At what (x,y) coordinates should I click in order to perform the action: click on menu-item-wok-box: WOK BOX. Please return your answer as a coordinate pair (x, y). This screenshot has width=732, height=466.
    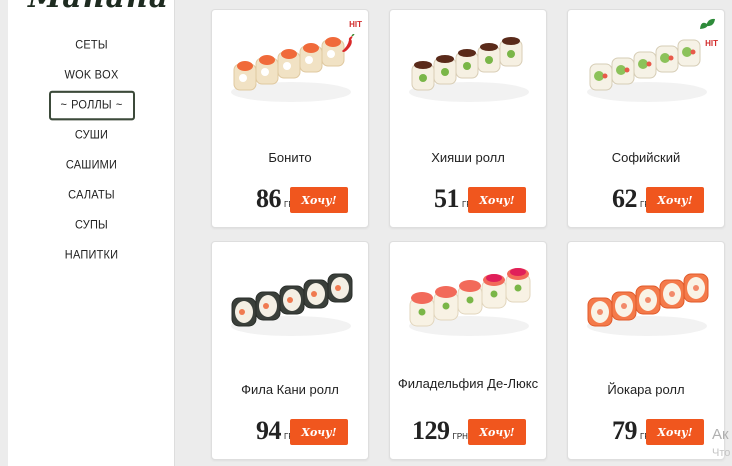
    Looking at the image, I should click on (91, 75).